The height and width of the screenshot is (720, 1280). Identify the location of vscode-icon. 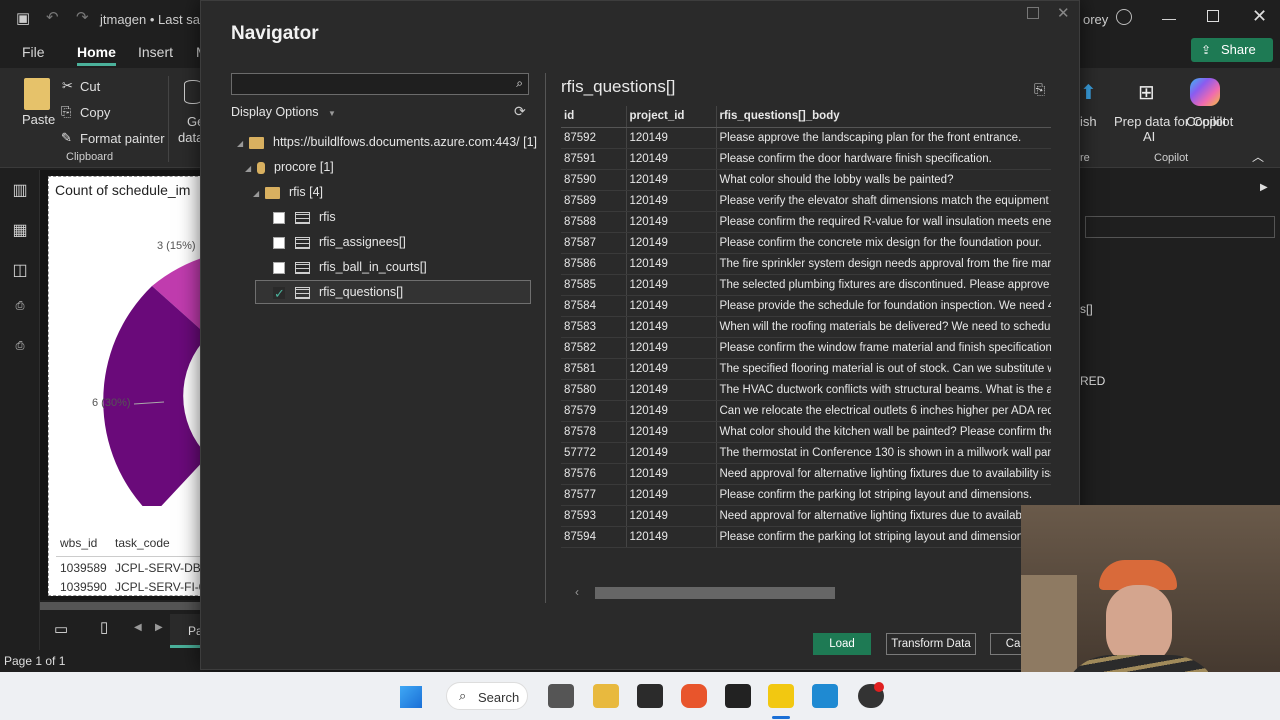
(825, 696).